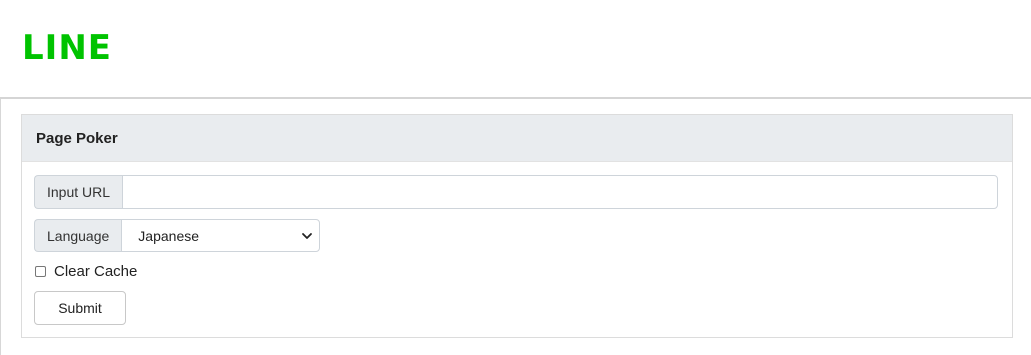 The width and height of the screenshot is (1031, 355). I want to click on url-input-group: Input URL, so click(516, 192).